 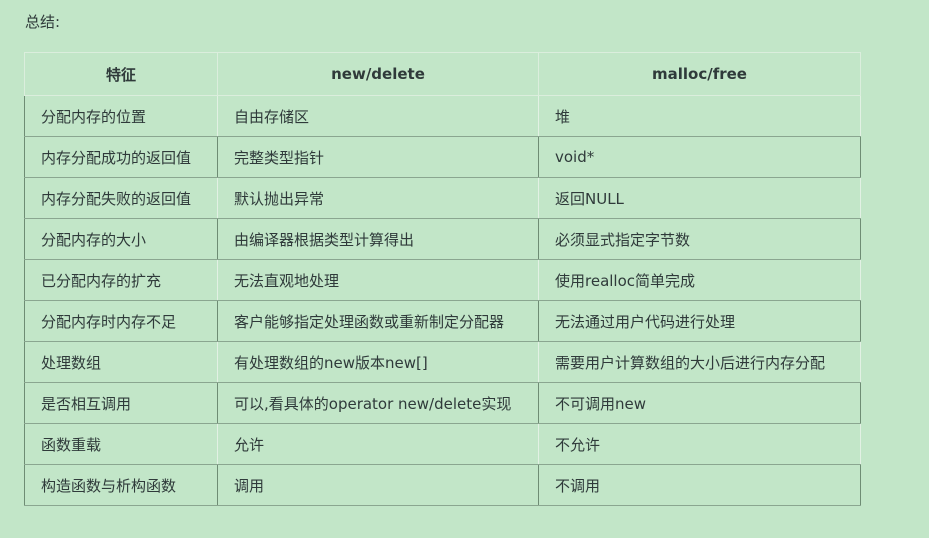 I want to click on cell-new-delete: 调用, so click(x=378, y=485).